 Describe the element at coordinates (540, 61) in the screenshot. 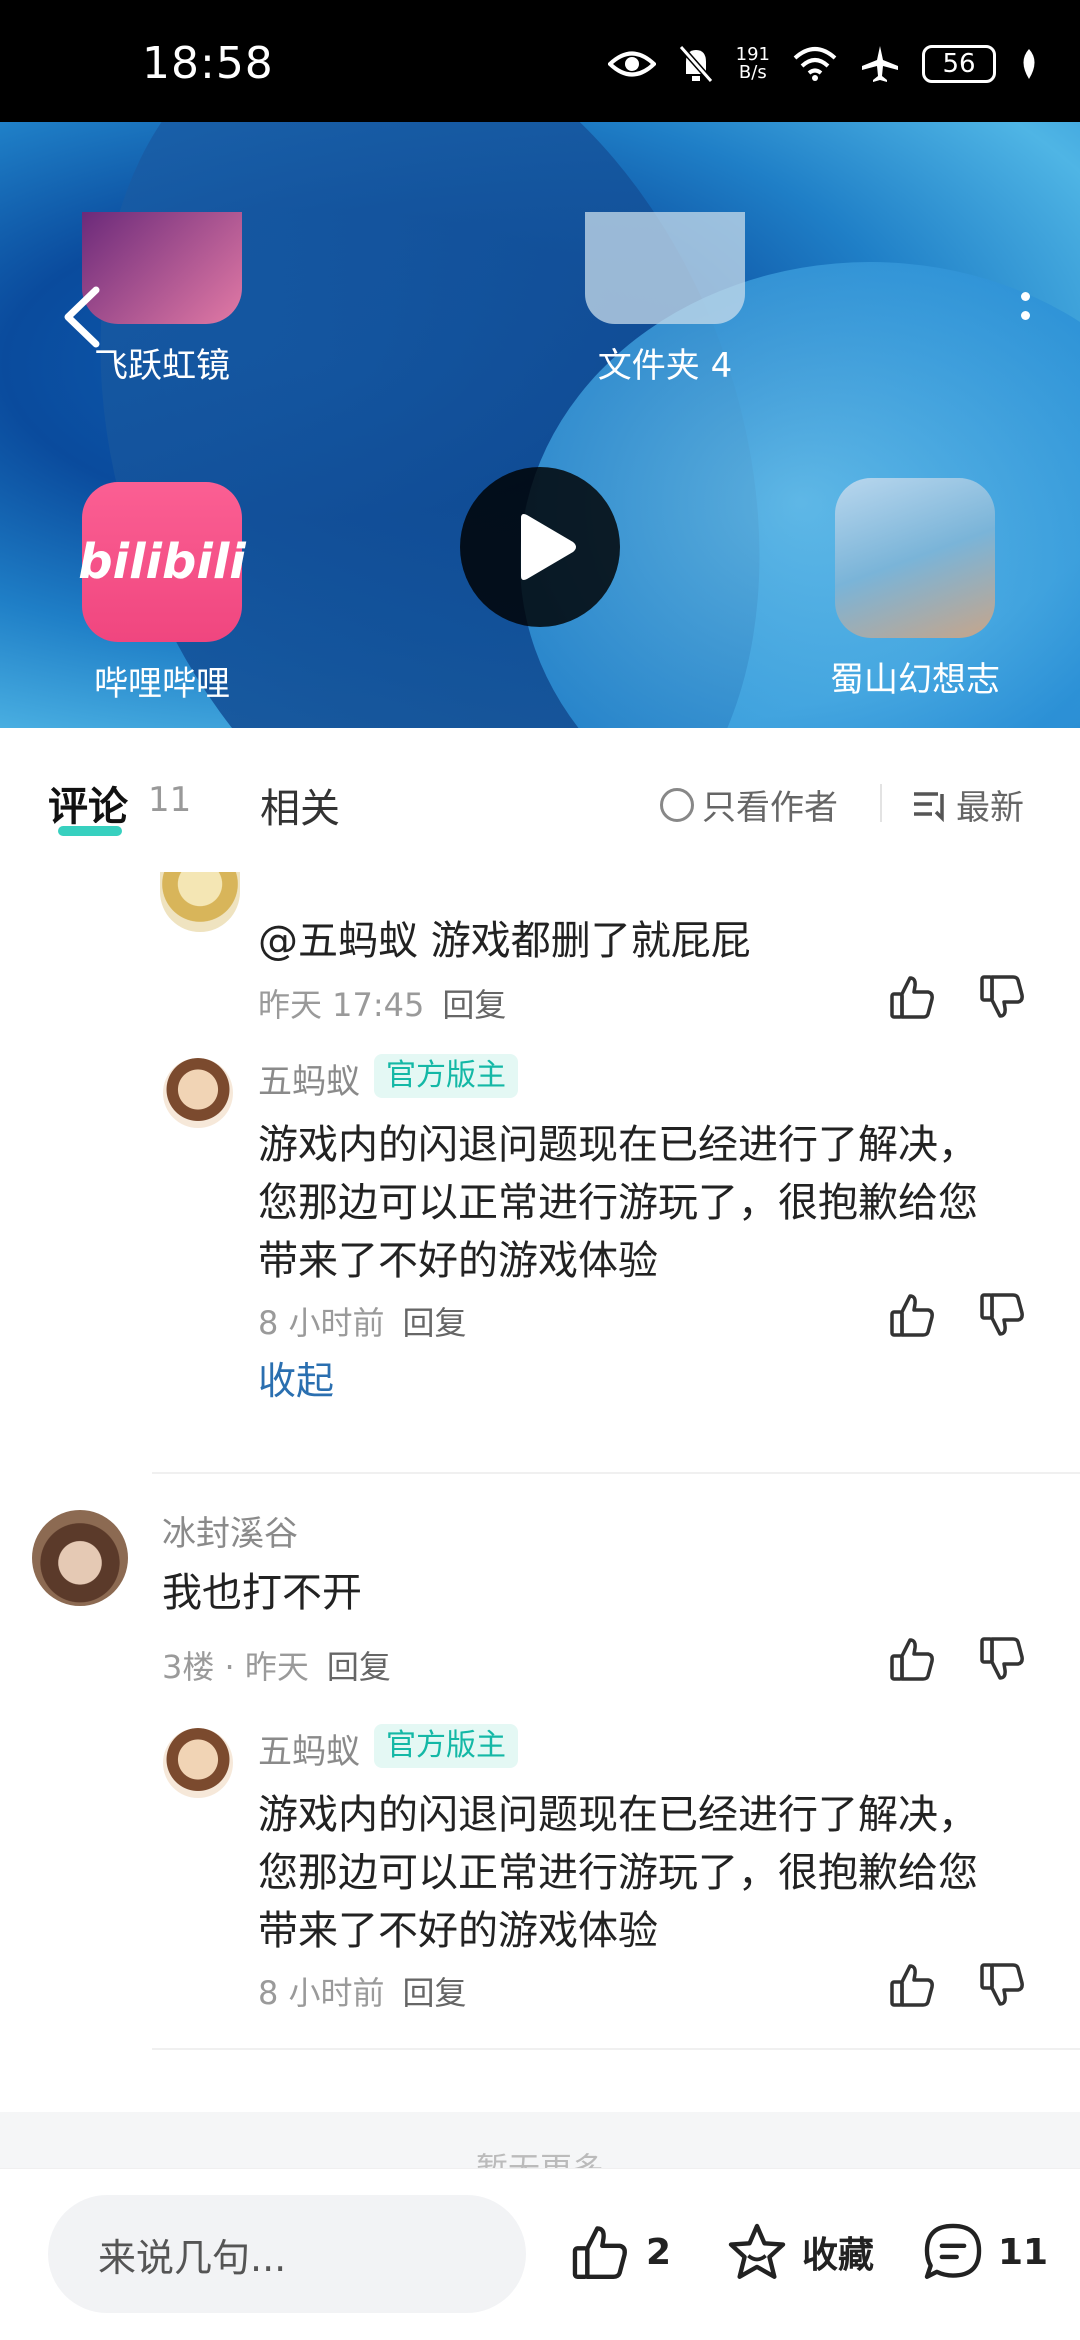

I see `status-bar: 18:58 191 B/s 56` at that location.